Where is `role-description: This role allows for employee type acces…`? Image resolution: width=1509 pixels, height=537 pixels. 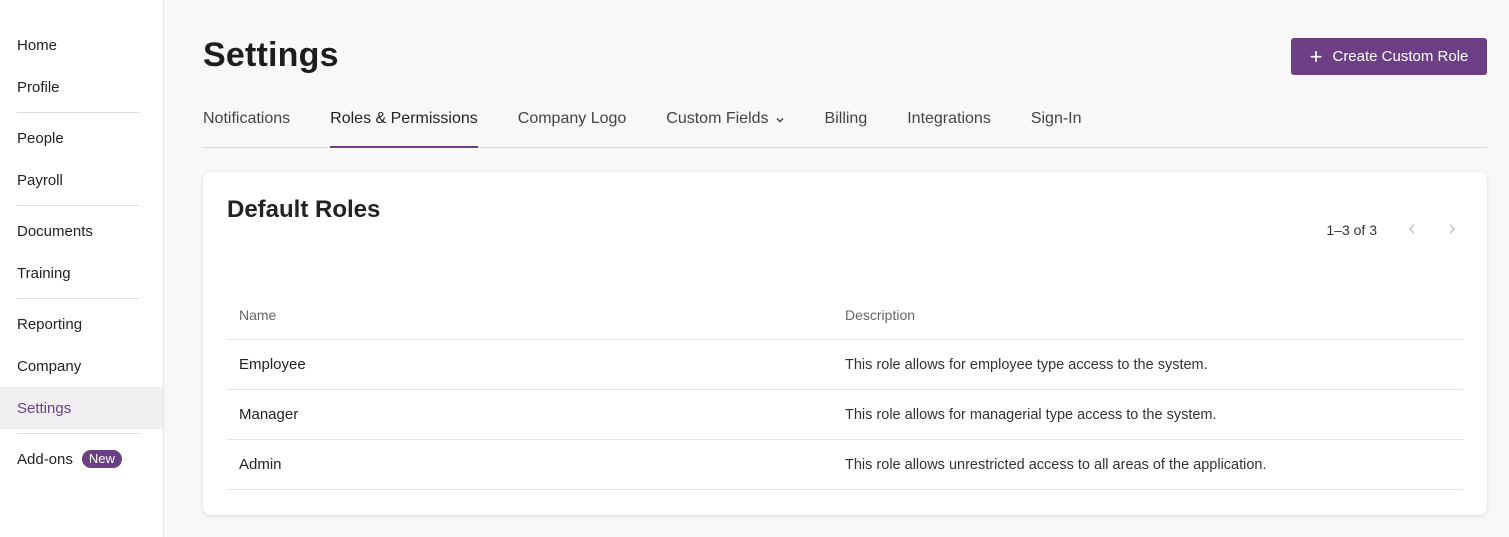
role-description: This role allows for employee type acces… is located at coordinates (1026, 364).